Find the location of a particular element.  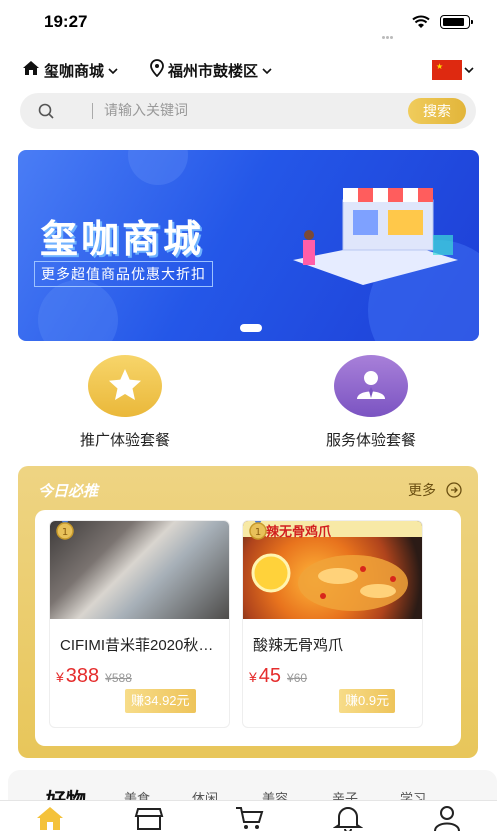

more-link: 更多 is located at coordinates (435, 490).